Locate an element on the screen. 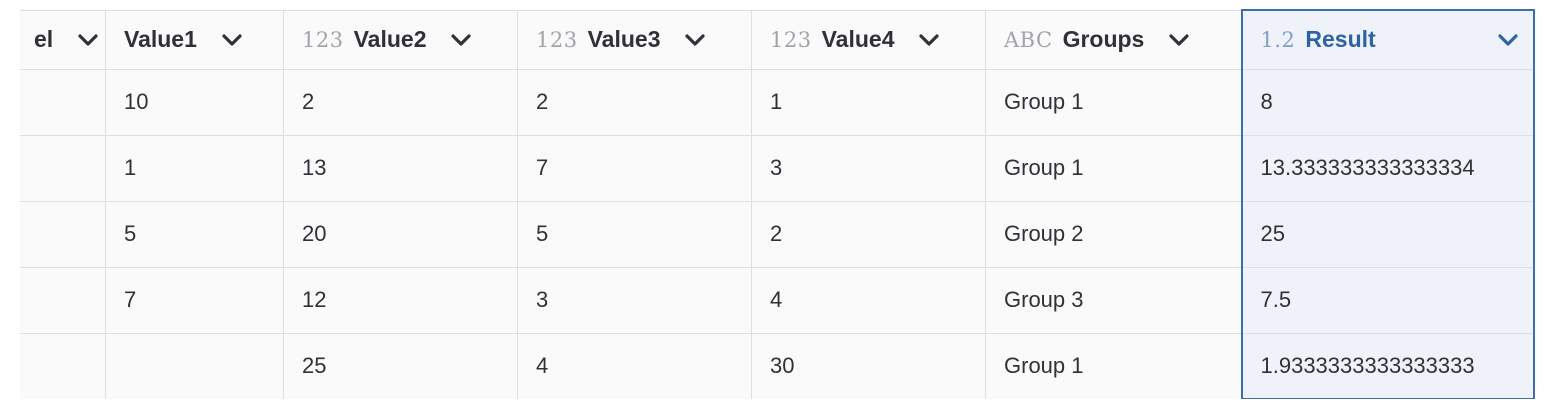  column-header-value1: Value1 is located at coordinates (194, 39).